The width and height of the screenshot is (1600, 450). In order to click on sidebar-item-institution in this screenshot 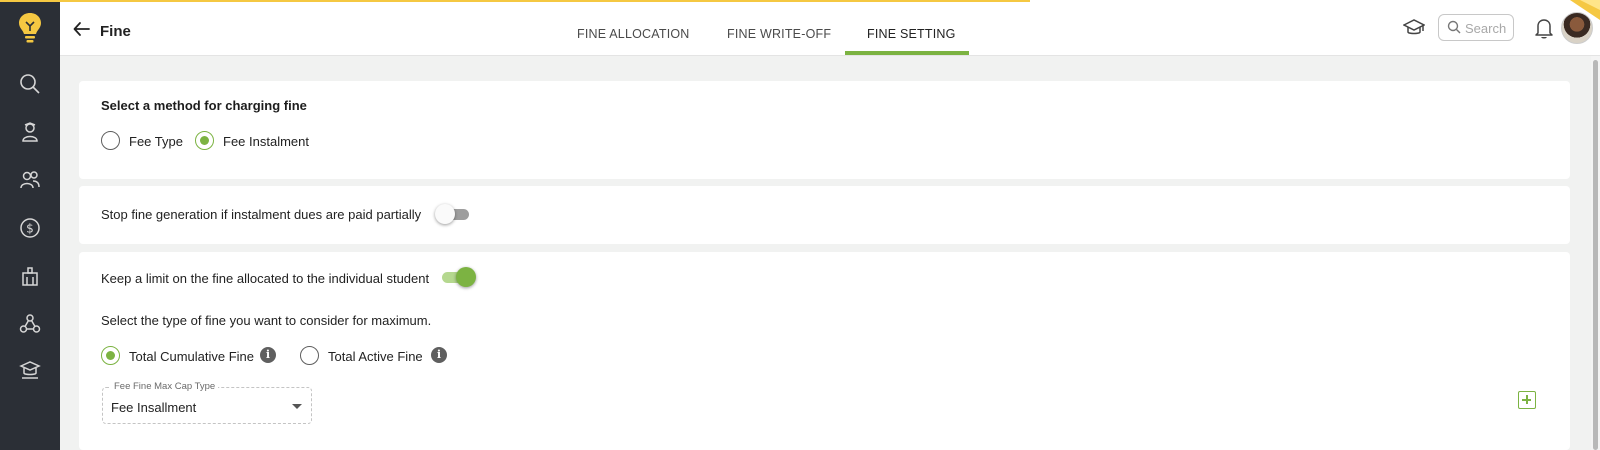, I will do `click(30, 276)`.